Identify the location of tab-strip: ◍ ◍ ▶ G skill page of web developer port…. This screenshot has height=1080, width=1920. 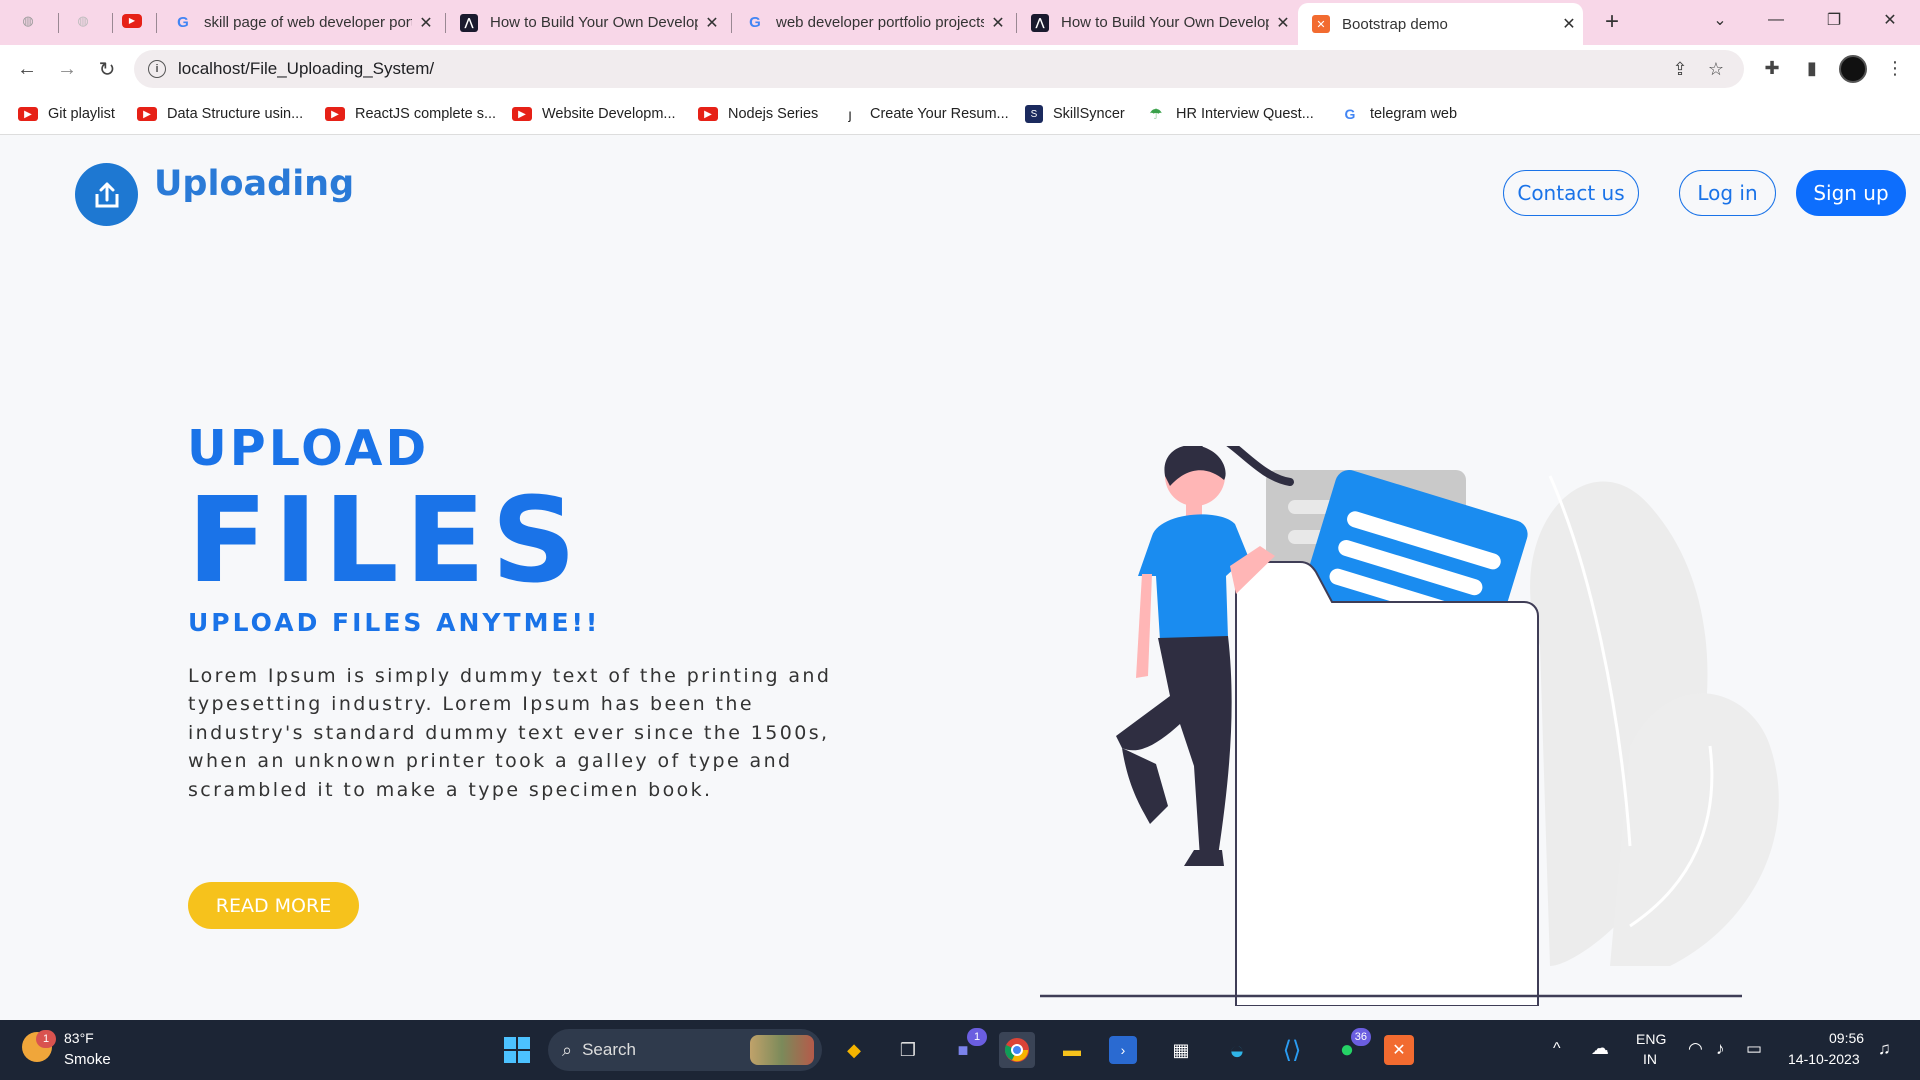
(960, 22).